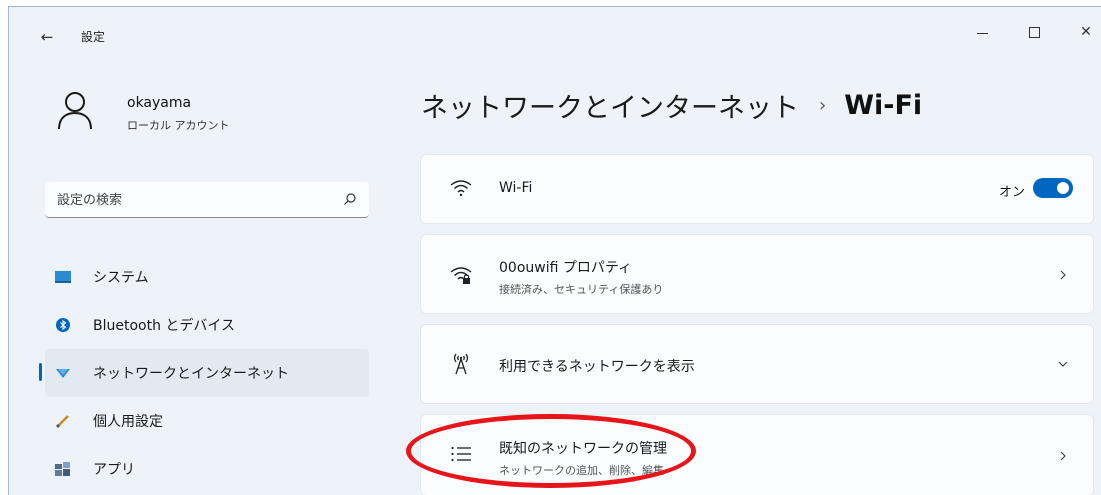 This screenshot has width=1101, height=495. I want to click on antenna-icon, so click(461, 363).